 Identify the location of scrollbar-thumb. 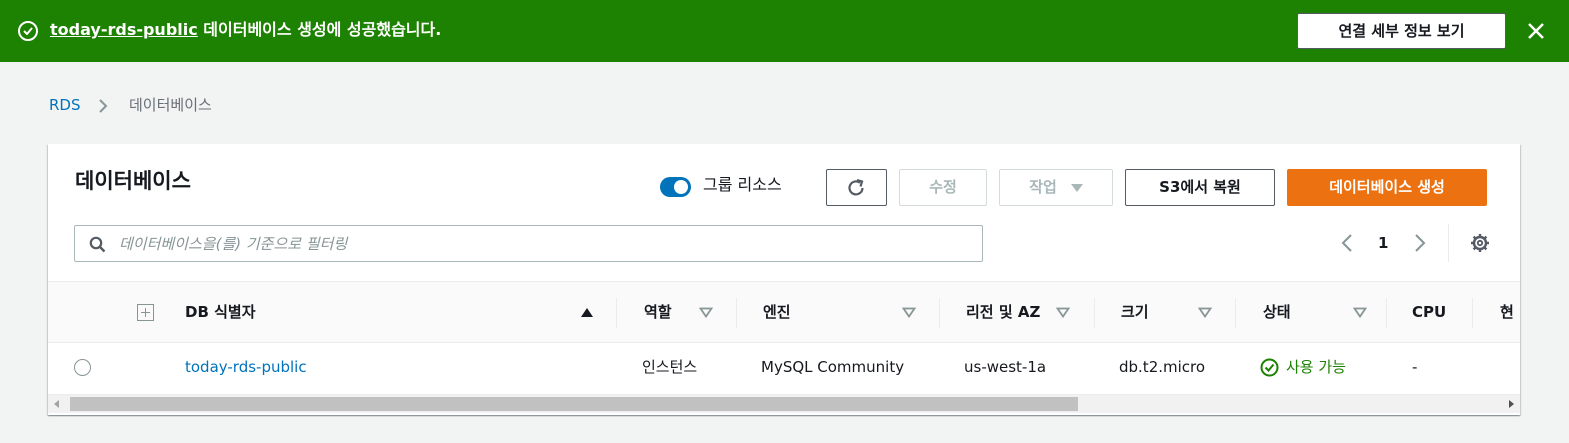
(574, 404).